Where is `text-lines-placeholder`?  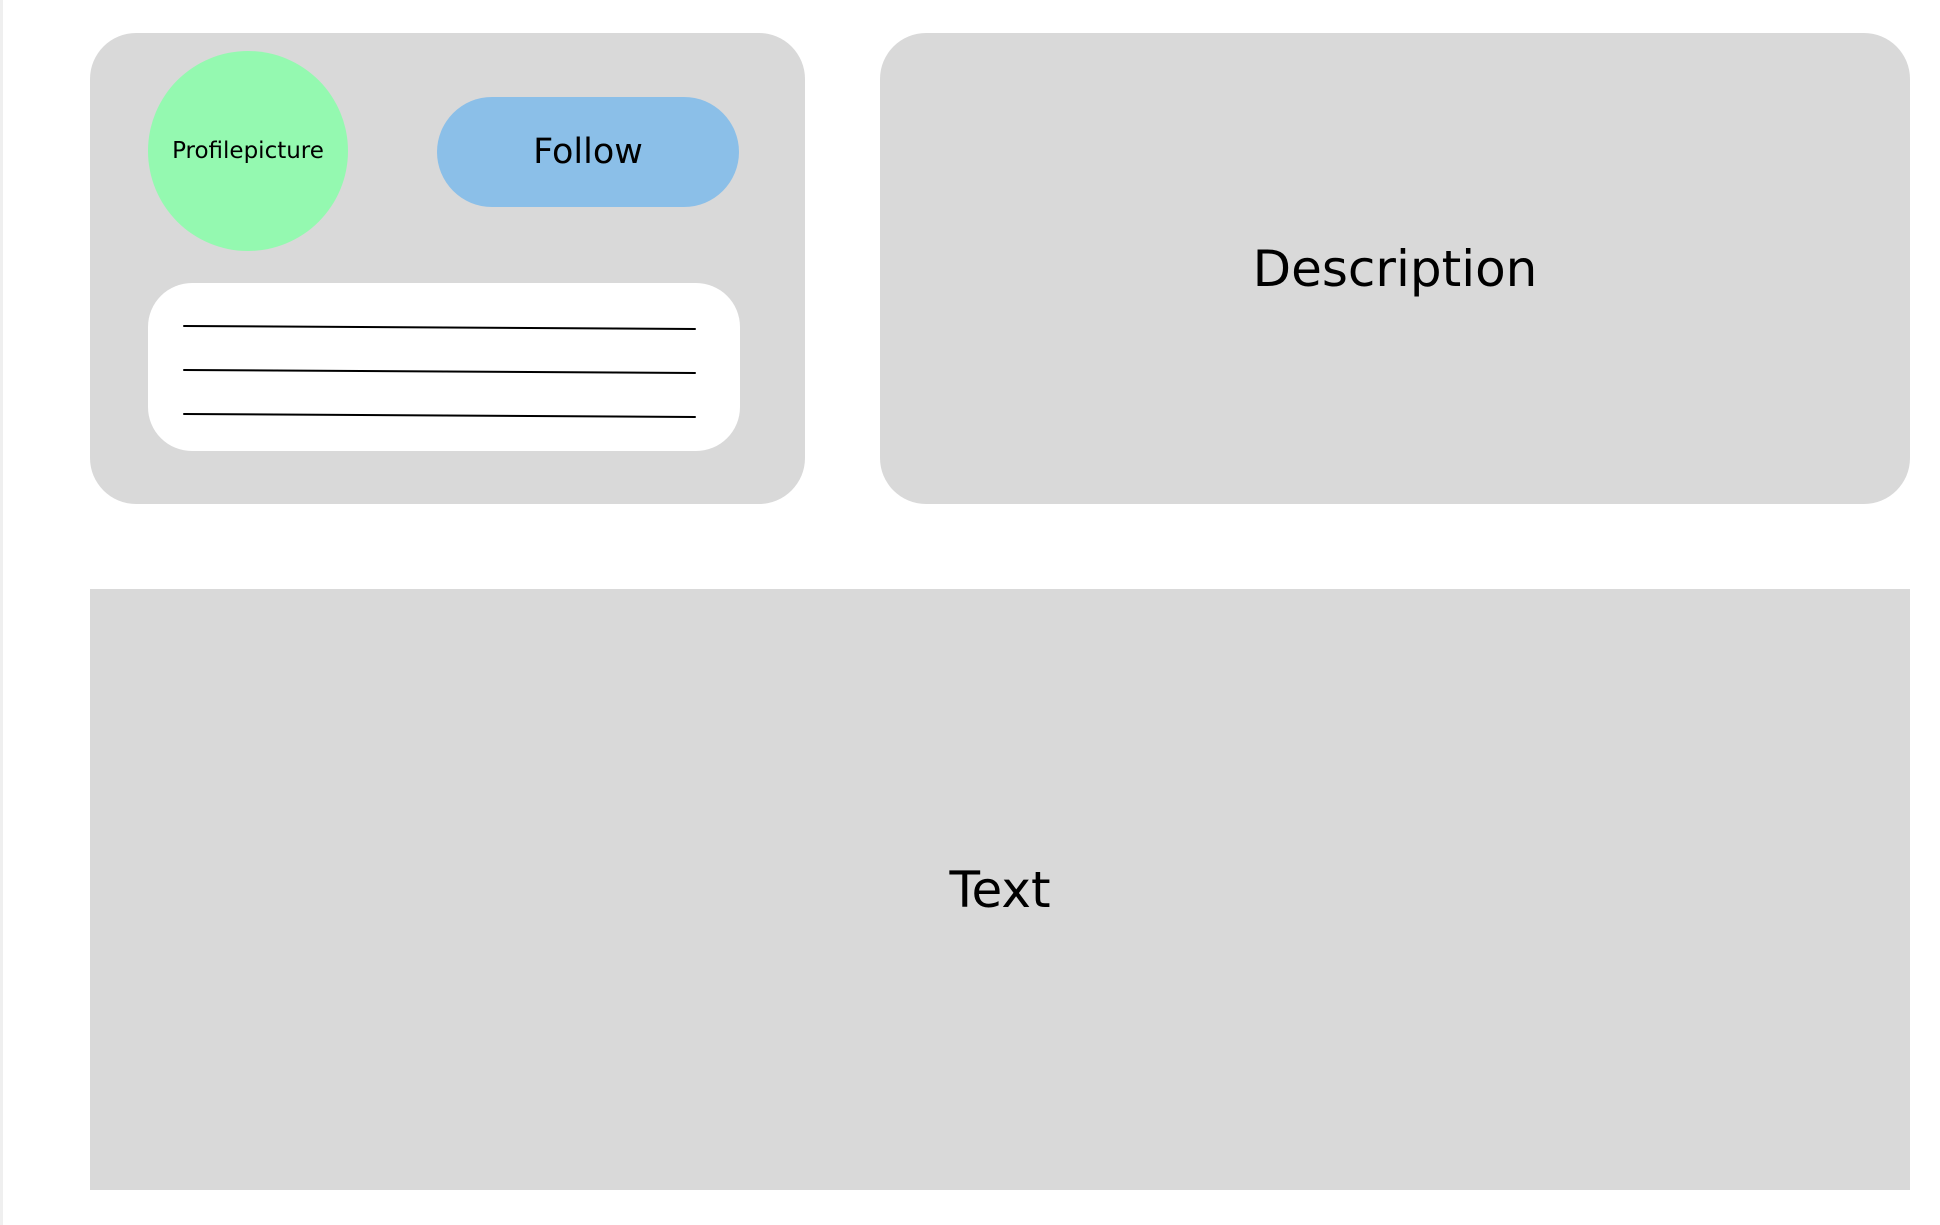
text-lines-placeholder is located at coordinates (444, 367).